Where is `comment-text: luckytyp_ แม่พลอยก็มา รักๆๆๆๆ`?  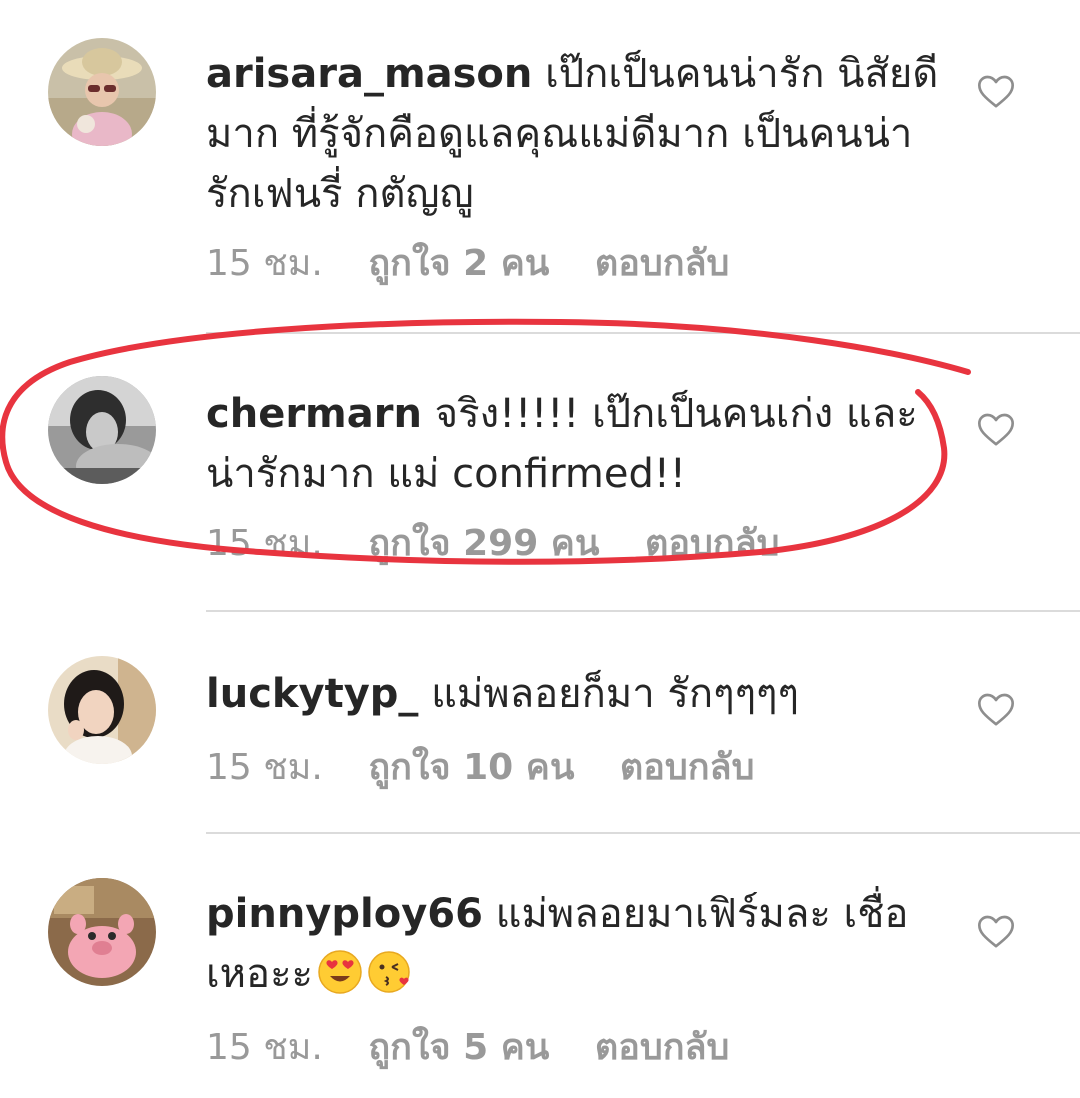 comment-text: luckytyp_ แม่พลอยก็มา รักๆๆๆๆ is located at coordinates (576, 694).